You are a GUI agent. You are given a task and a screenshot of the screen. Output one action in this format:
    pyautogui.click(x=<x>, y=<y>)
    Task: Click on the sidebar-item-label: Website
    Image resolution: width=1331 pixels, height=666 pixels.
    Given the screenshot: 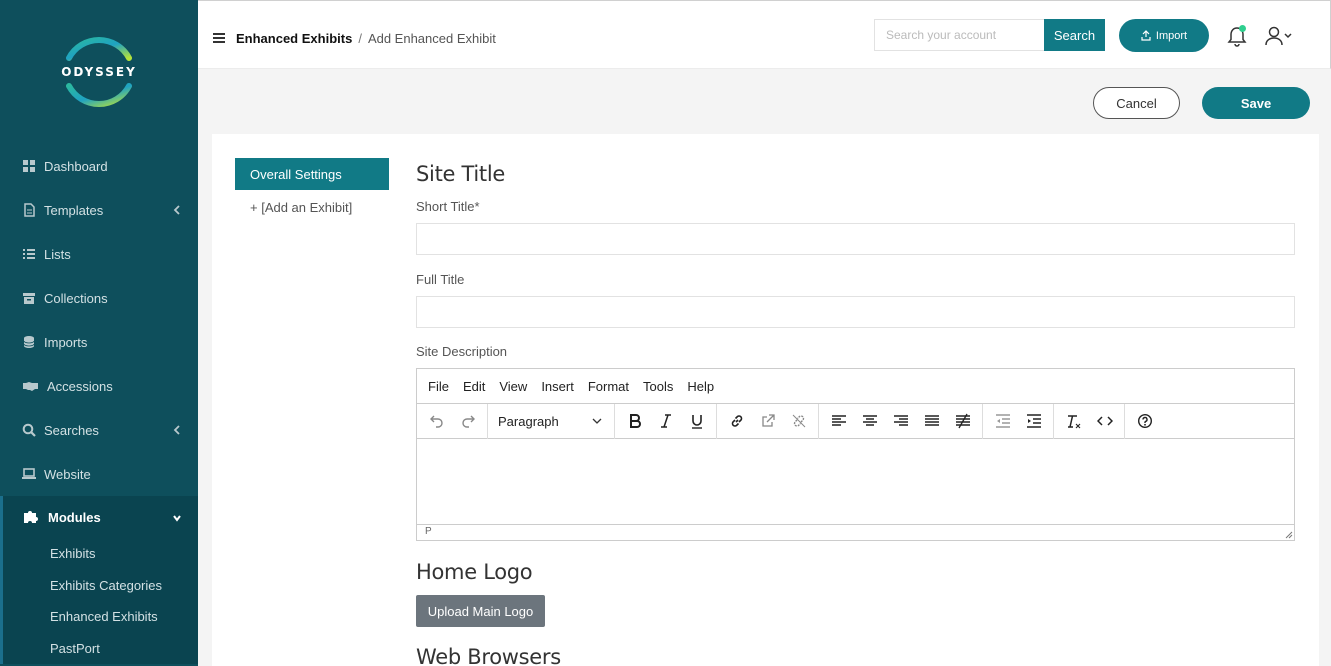 What is the action you would take?
    pyautogui.click(x=67, y=474)
    